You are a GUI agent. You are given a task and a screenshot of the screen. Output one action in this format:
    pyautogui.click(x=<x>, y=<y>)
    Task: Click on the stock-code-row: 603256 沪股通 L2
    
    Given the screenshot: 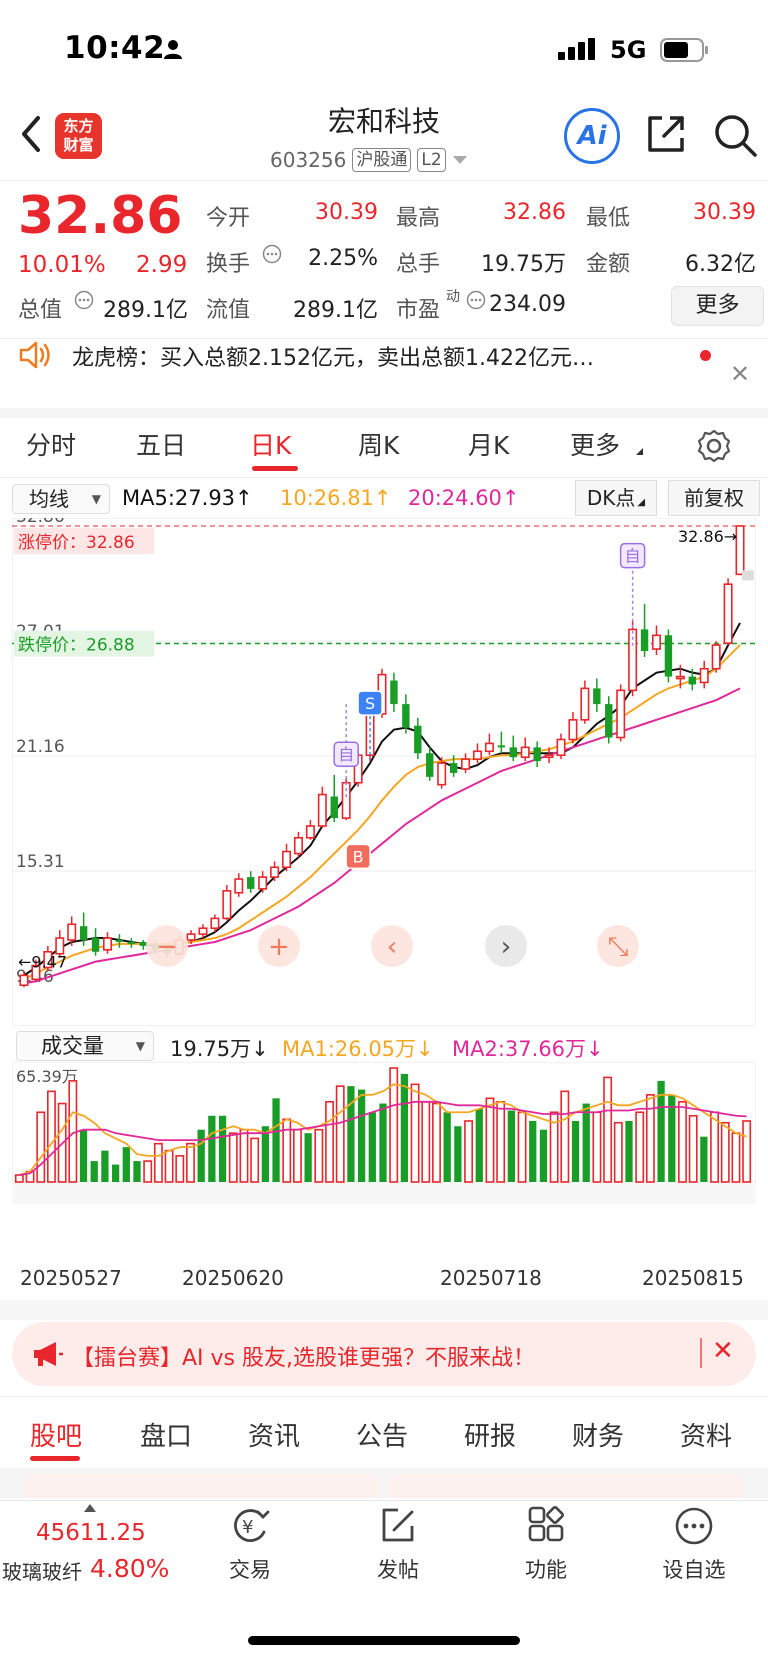 What is the action you would take?
    pyautogui.click(x=369, y=160)
    